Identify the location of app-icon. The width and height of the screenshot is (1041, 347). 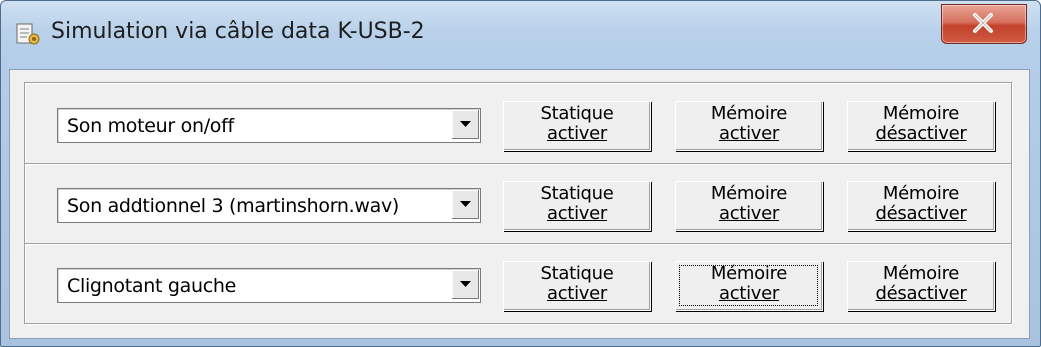
(28, 34).